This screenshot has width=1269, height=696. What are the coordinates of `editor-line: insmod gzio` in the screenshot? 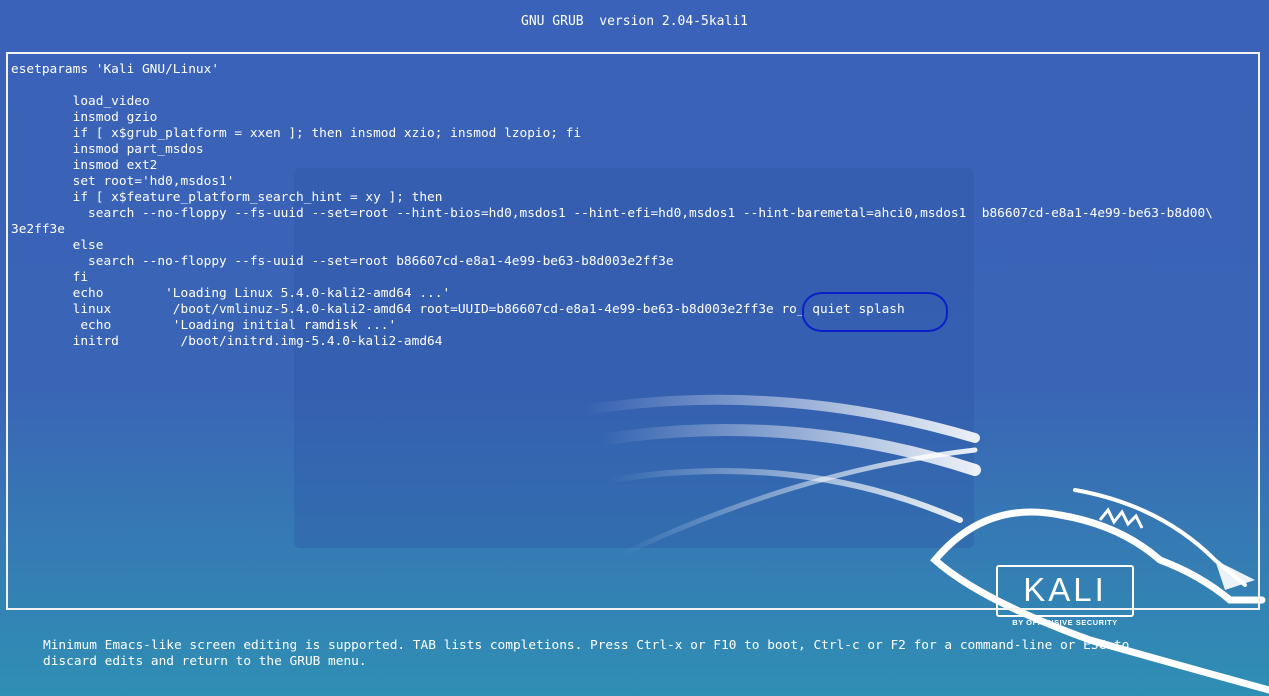 It's located at (612, 118).